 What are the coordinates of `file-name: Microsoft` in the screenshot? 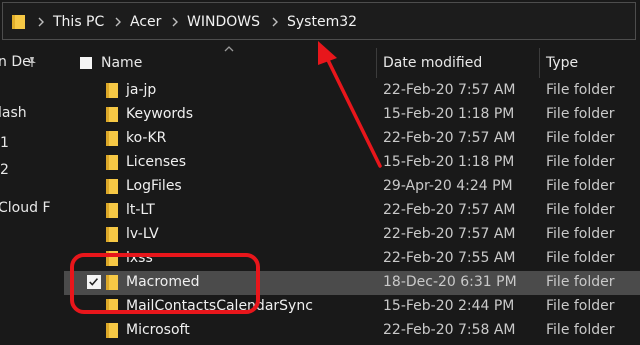 It's located at (158, 330).